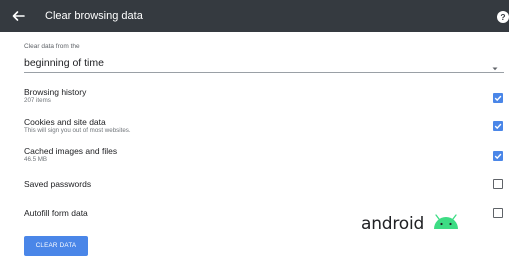  What do you see at coordinates (498, 213) in the screenshot?
I see `autofill-checkbox` at bounding box center [498, 213].